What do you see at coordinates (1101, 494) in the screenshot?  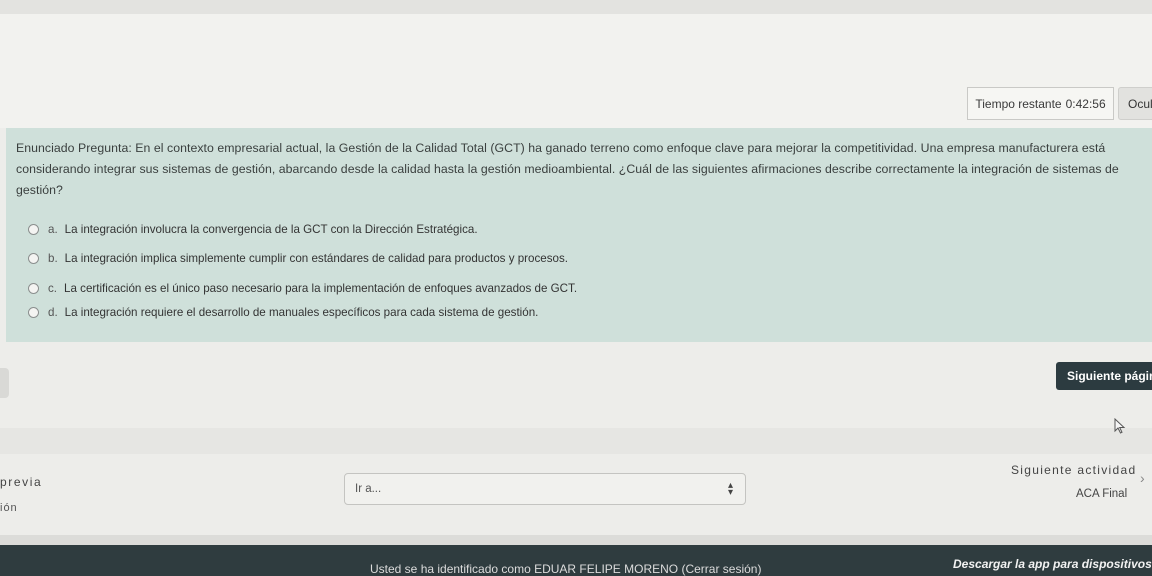 I see `next-activity-name: ACA Final` at bounding box center [1101, 494].